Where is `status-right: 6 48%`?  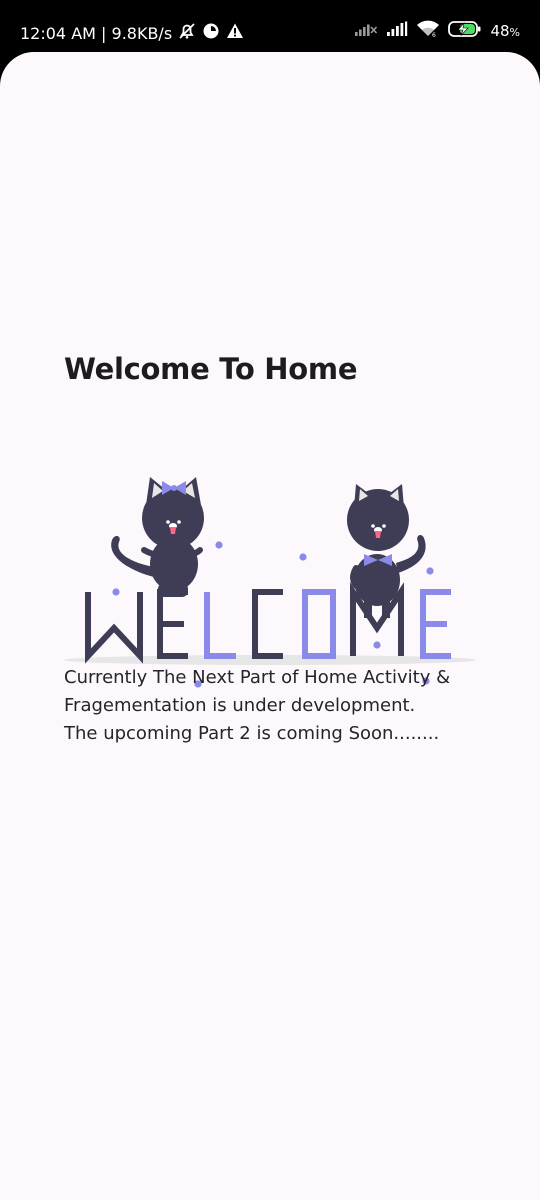
status-right: 6 48% is located at coordinates (437, 31).